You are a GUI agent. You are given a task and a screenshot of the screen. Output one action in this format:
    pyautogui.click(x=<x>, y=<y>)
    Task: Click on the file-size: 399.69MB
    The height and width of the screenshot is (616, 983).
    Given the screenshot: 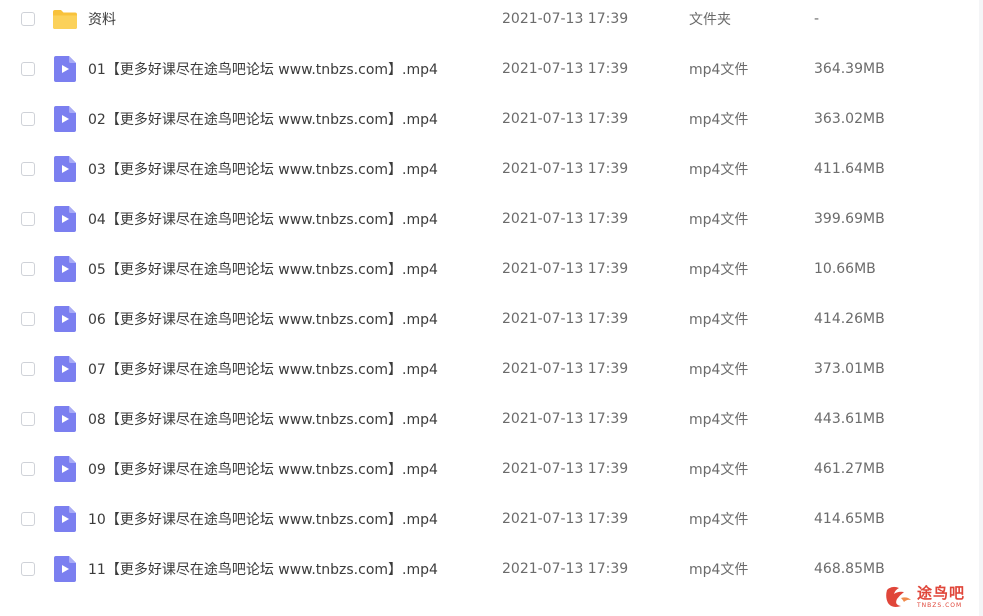 What is the action you would take?
    pyautogui.click(x=849, y=219)
    